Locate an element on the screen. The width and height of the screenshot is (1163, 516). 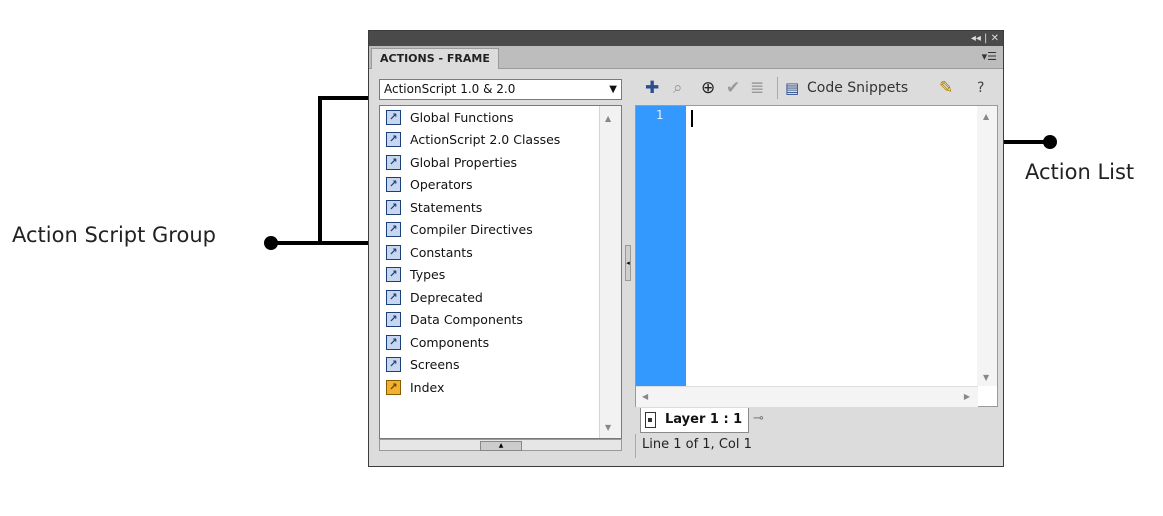
editor-horizontal-scrollbar: ◀ ▶ is located at coordinates (807, 396).